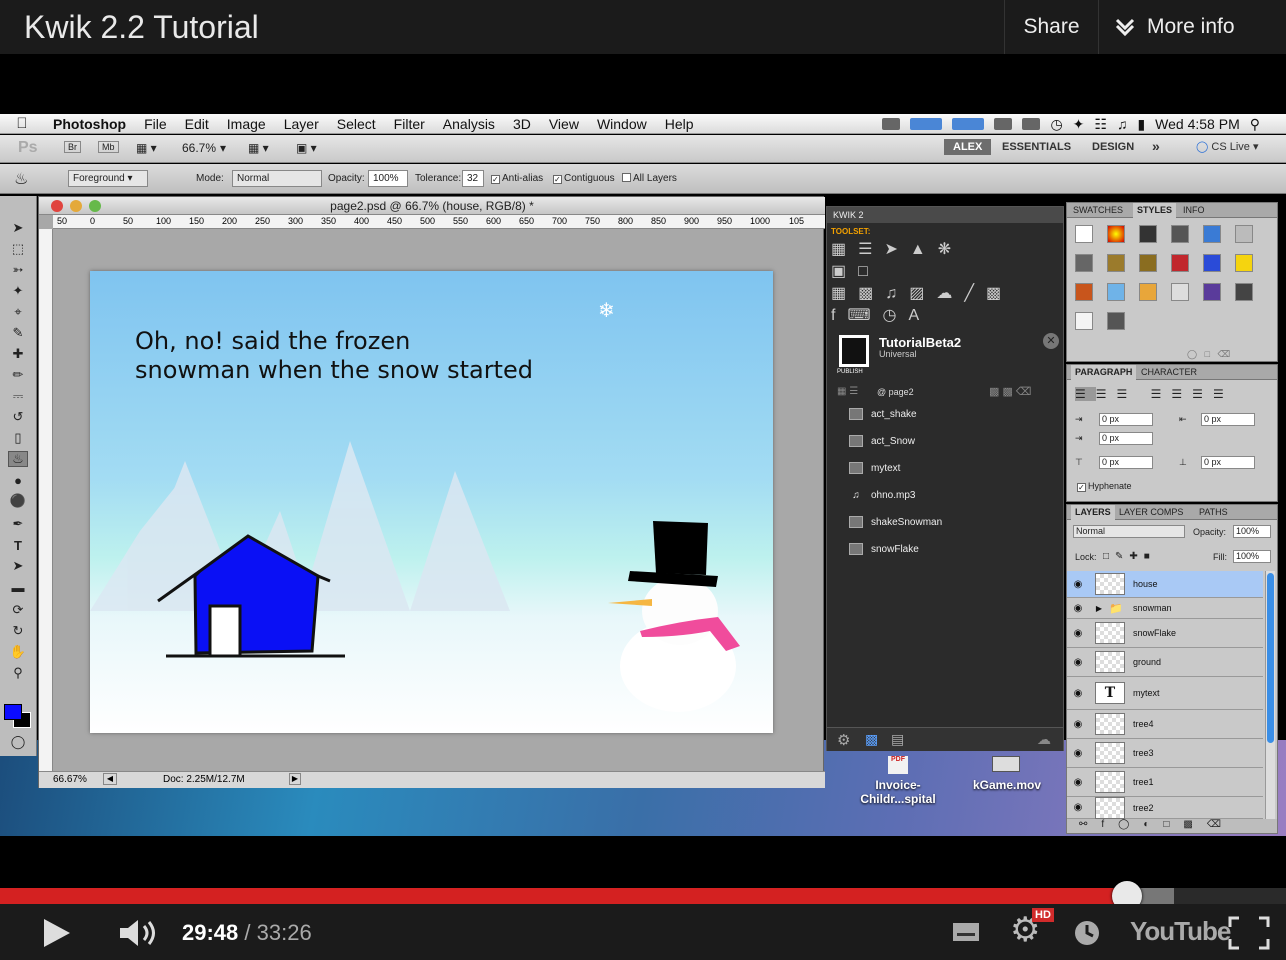 This screenshot has width=1286, height=960. What do you see at coordinates (882, 495) in the screenshot?
I see `kwik-item: ♫ ohno.mp3` at bounding box center [882, 495].